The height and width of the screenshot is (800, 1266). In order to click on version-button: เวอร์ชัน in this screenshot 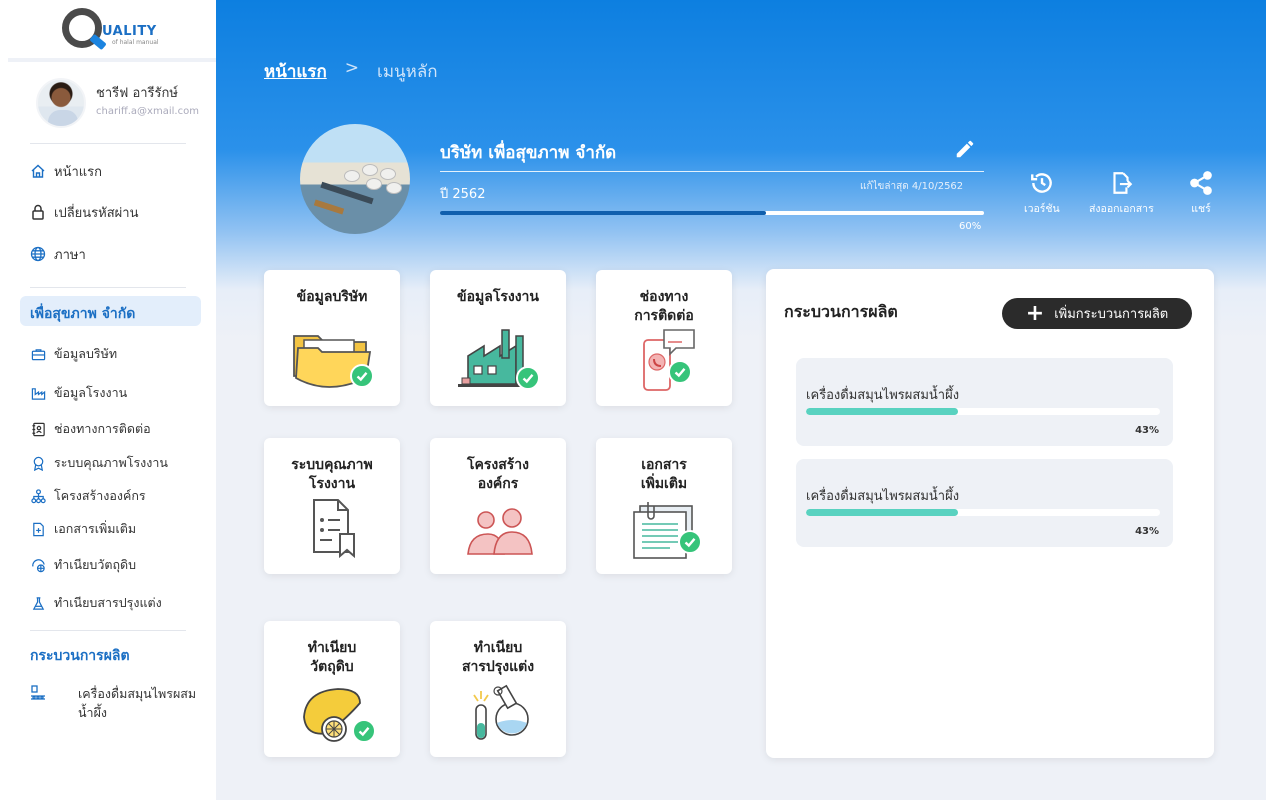, I will do `click(1042, 193)`.